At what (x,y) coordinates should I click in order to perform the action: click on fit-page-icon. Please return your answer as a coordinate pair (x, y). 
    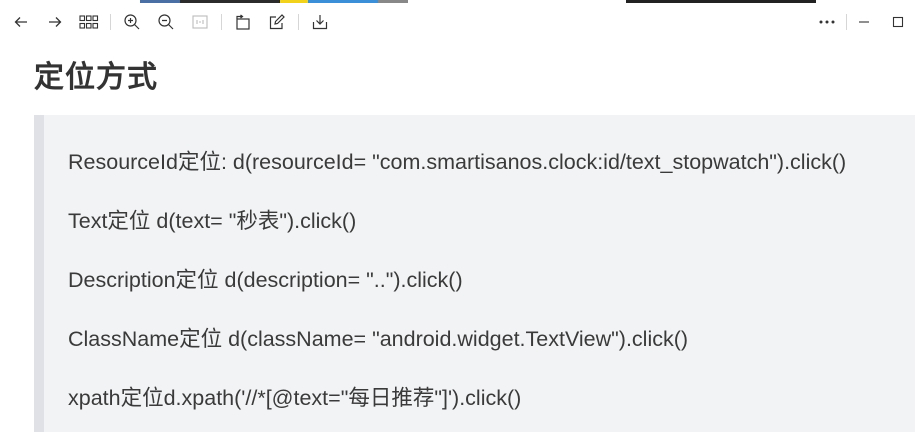
    Looking at the image, I should click on (200, 22).